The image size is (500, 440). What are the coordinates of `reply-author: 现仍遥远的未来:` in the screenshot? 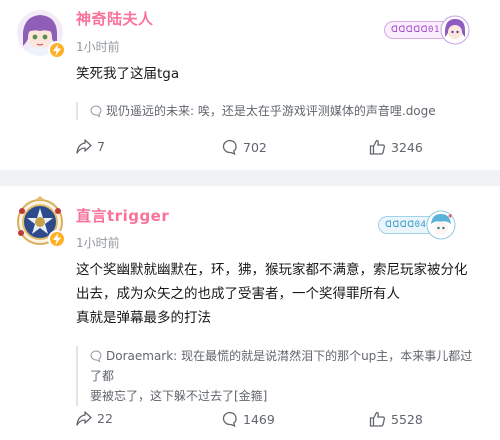 It's located at (150, 111).